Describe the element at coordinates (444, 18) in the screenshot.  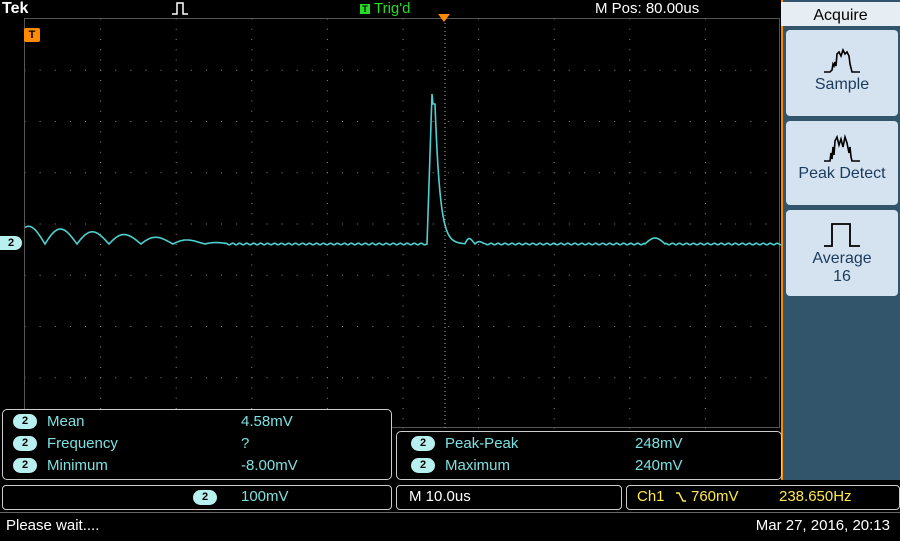
I see `trigger-position-marker` at that location.